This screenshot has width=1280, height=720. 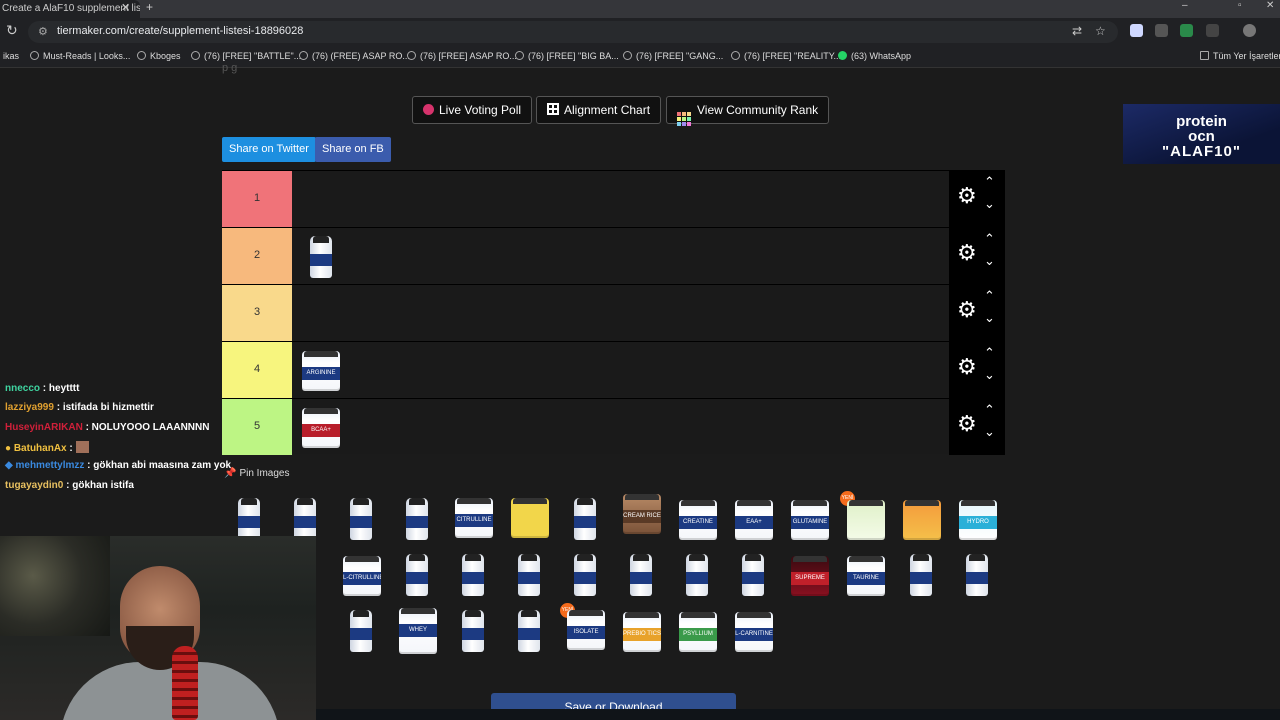 What do you see at coordinates (185, 683) in the screenshot?
I see `microphone-icon` at bounding box center [185, 683].